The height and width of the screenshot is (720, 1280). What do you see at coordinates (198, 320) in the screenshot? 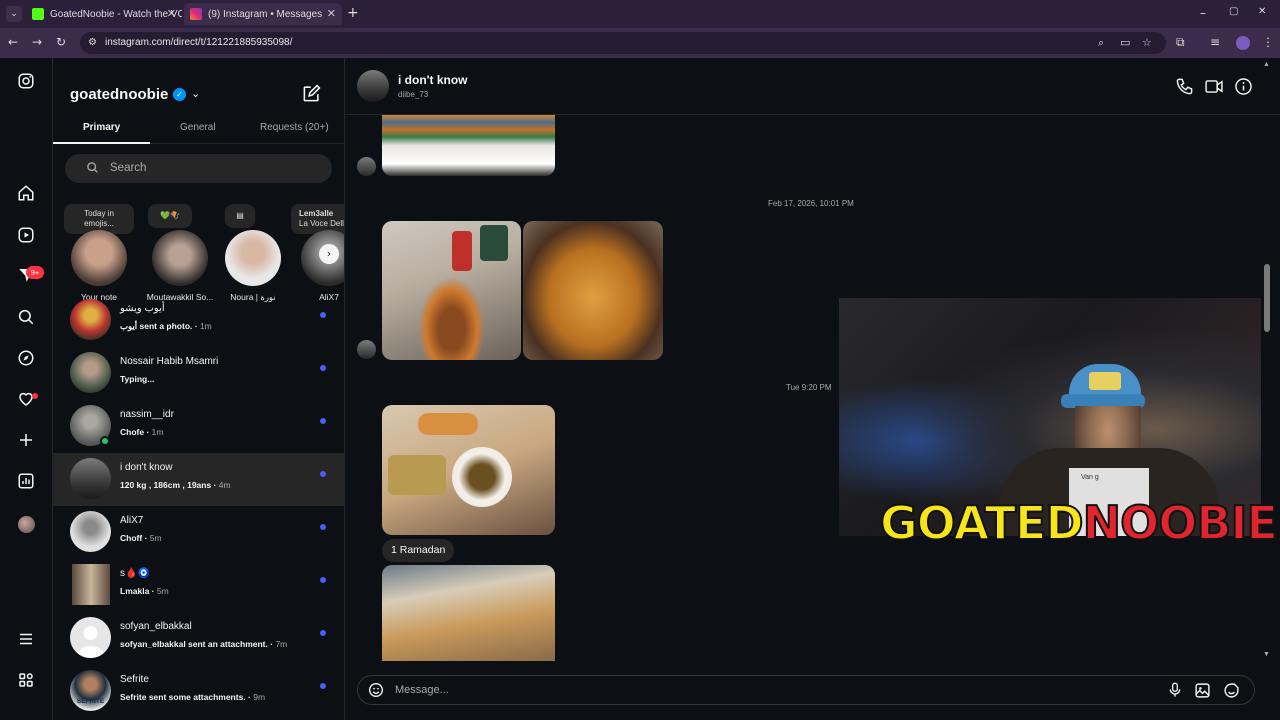
I see `conversation-item: أيوب ويشو أيوب sent a photo. · 1m` at bounding box center [198, 320].